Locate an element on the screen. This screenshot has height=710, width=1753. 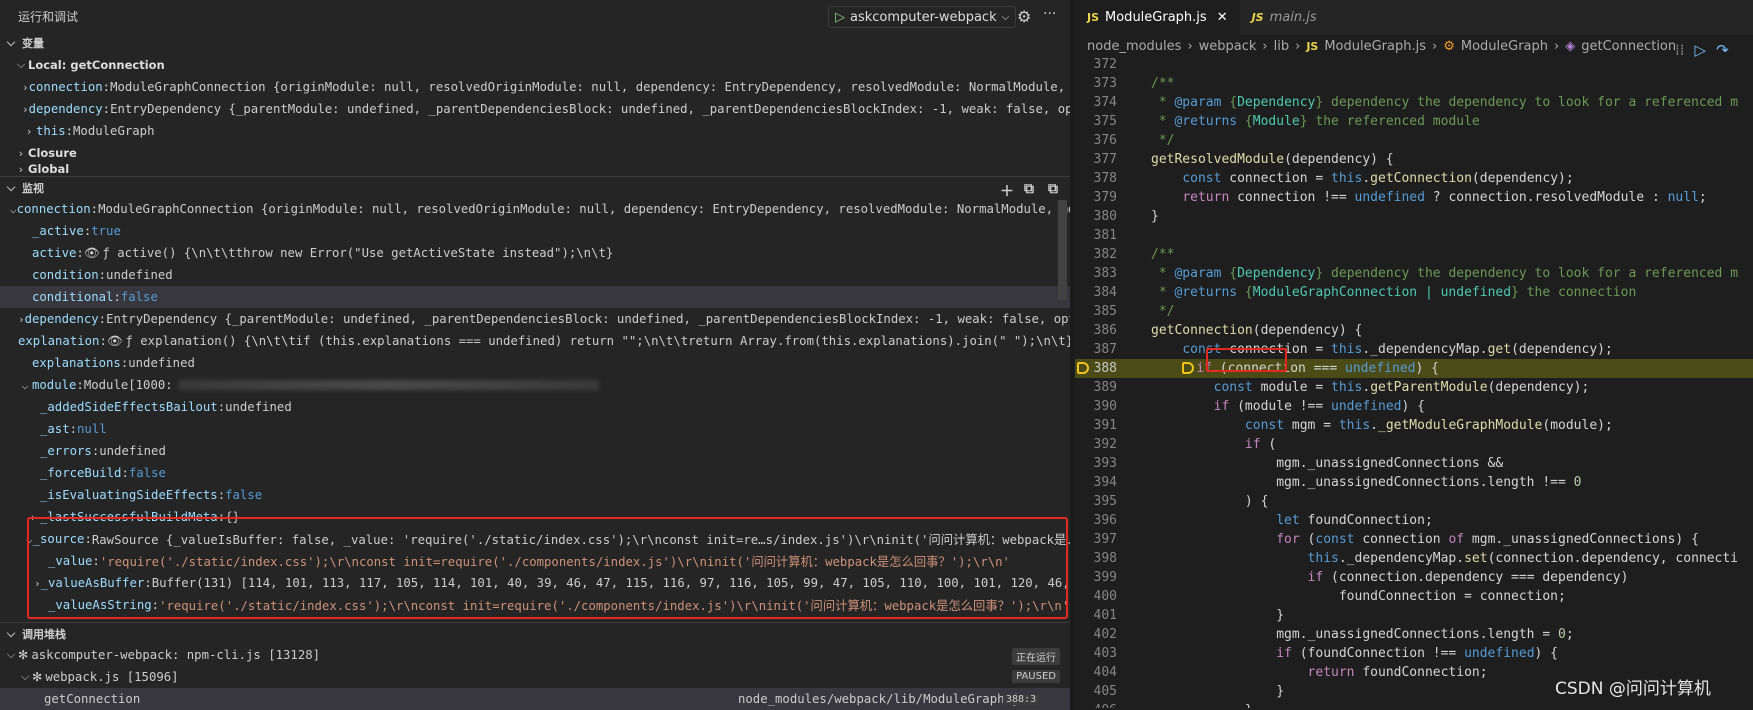
line-number: 397 is located at coordinates (1105, 539).